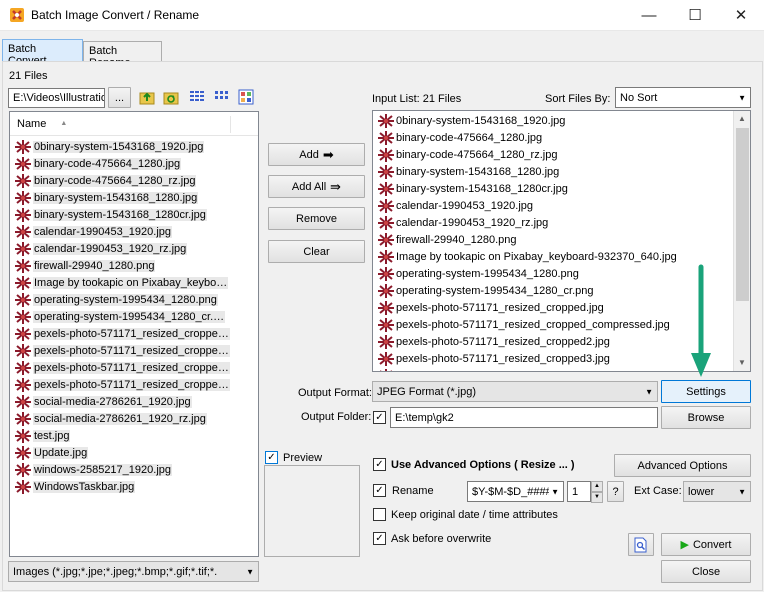  I want to click on list-view-icon, so click(222, 97).